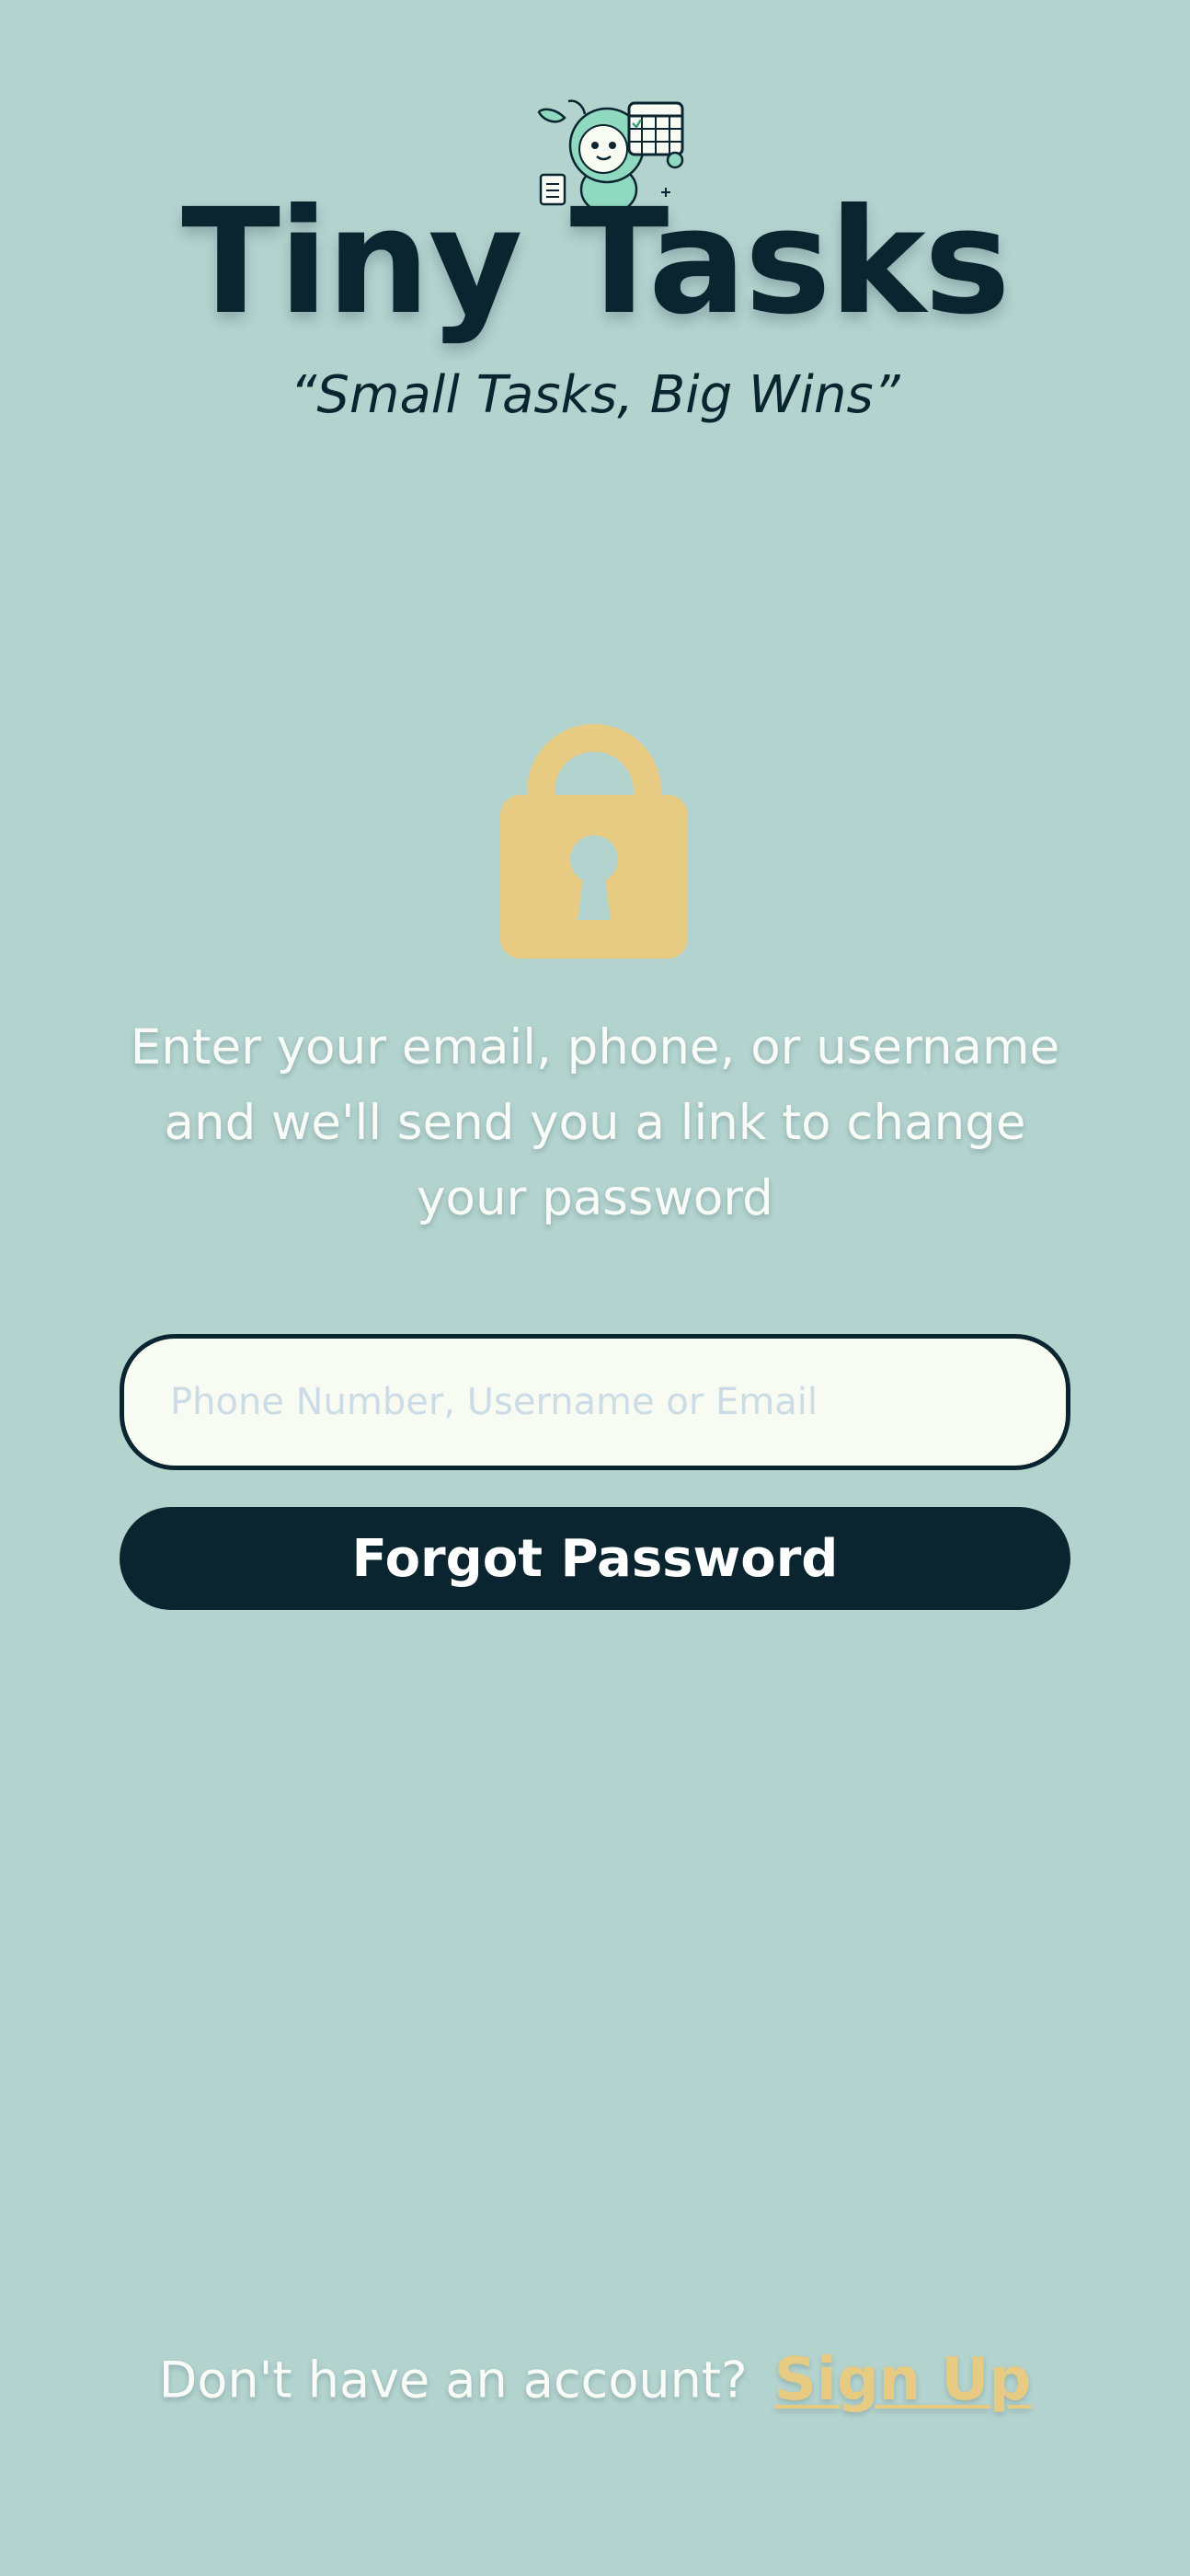 This screenshot has height=2576, width=1190. I want to click on tagline: “Small Tasks, Big Wins”, so click(595, 395).